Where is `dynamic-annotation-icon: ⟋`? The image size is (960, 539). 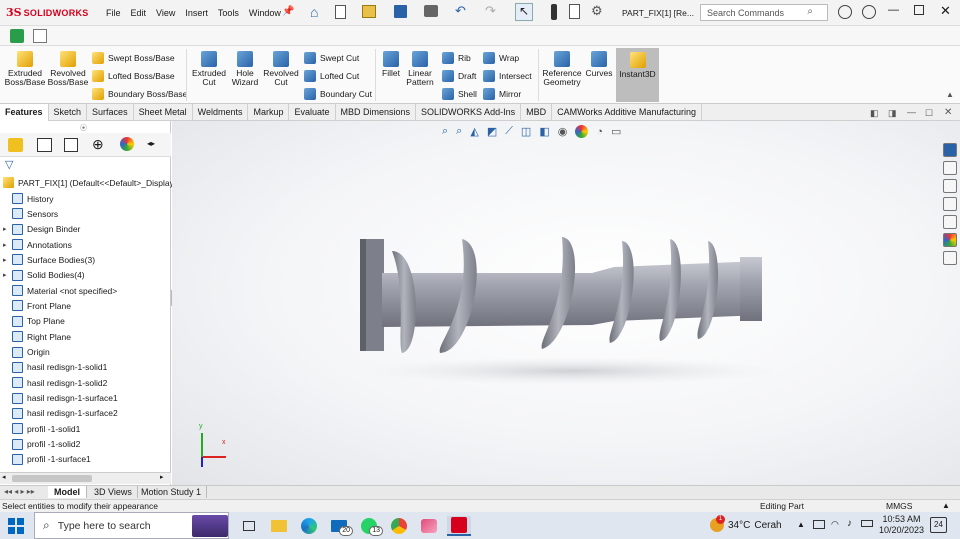 dynamic-annotation-icon: ⟋ is located at coordinates (509, 131).